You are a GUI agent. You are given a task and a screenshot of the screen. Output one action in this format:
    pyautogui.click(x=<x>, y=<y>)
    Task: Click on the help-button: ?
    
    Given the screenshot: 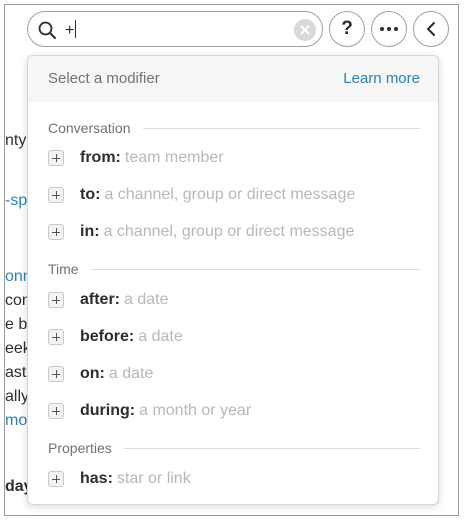 What is the action you would take?
    pyautogui.click(x=347, y=29)
    